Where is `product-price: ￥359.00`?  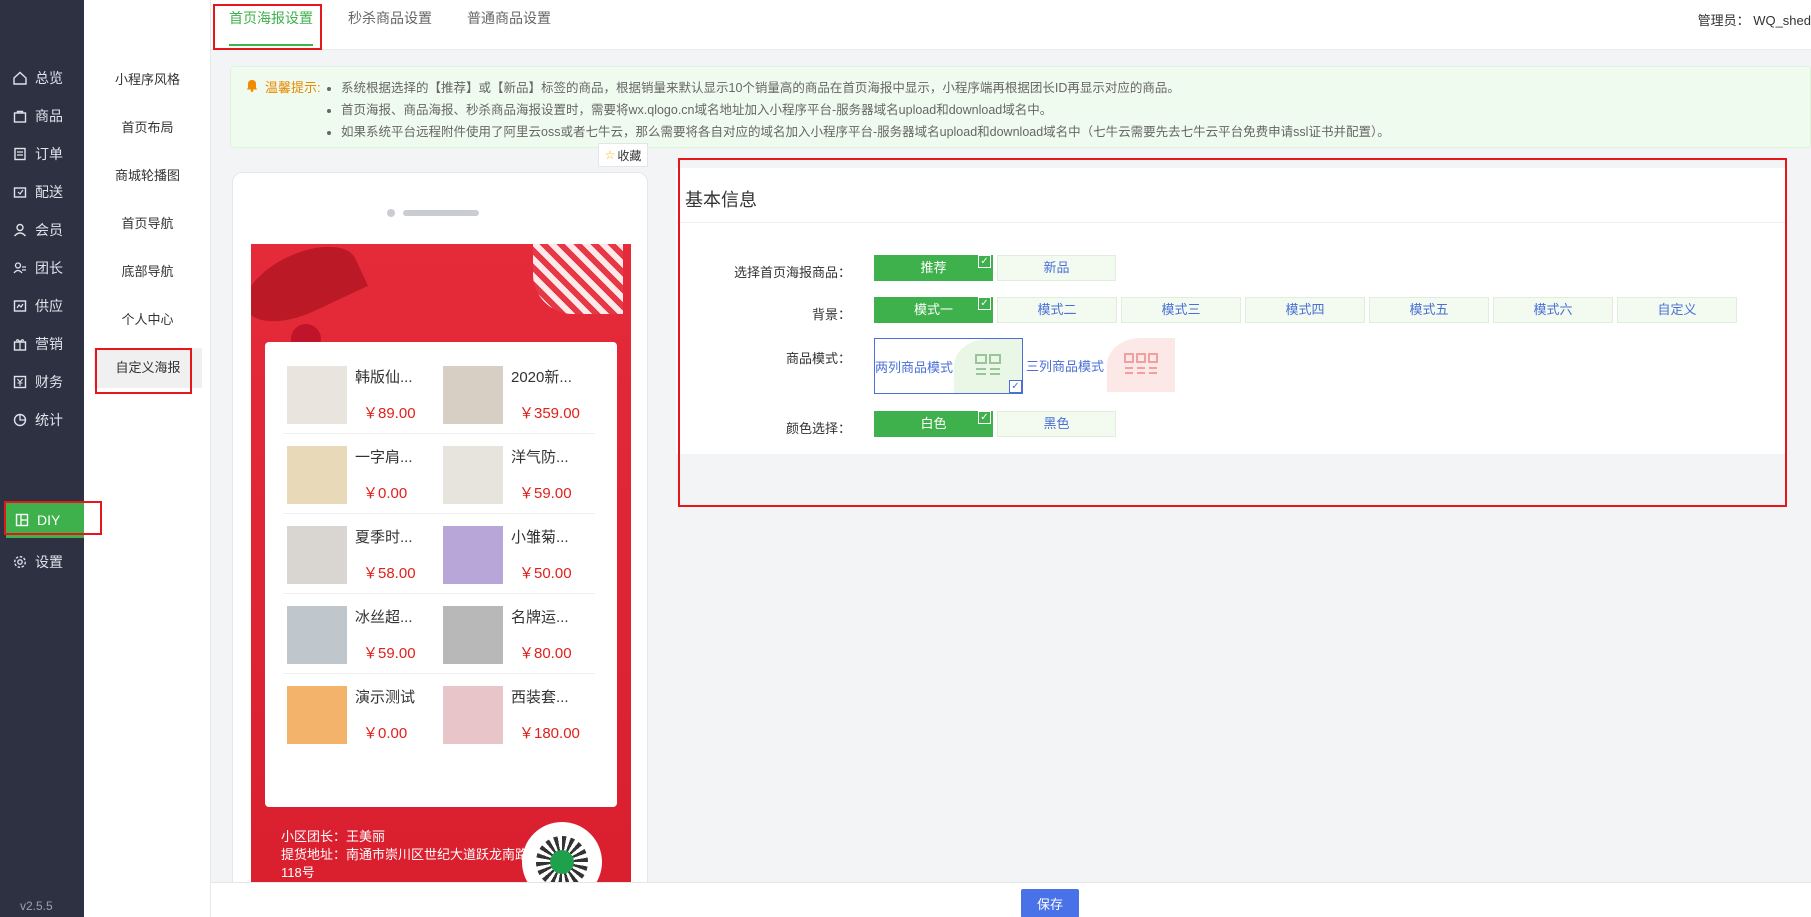 product-price: ￥359.00 is located at coordinates (549, 413).